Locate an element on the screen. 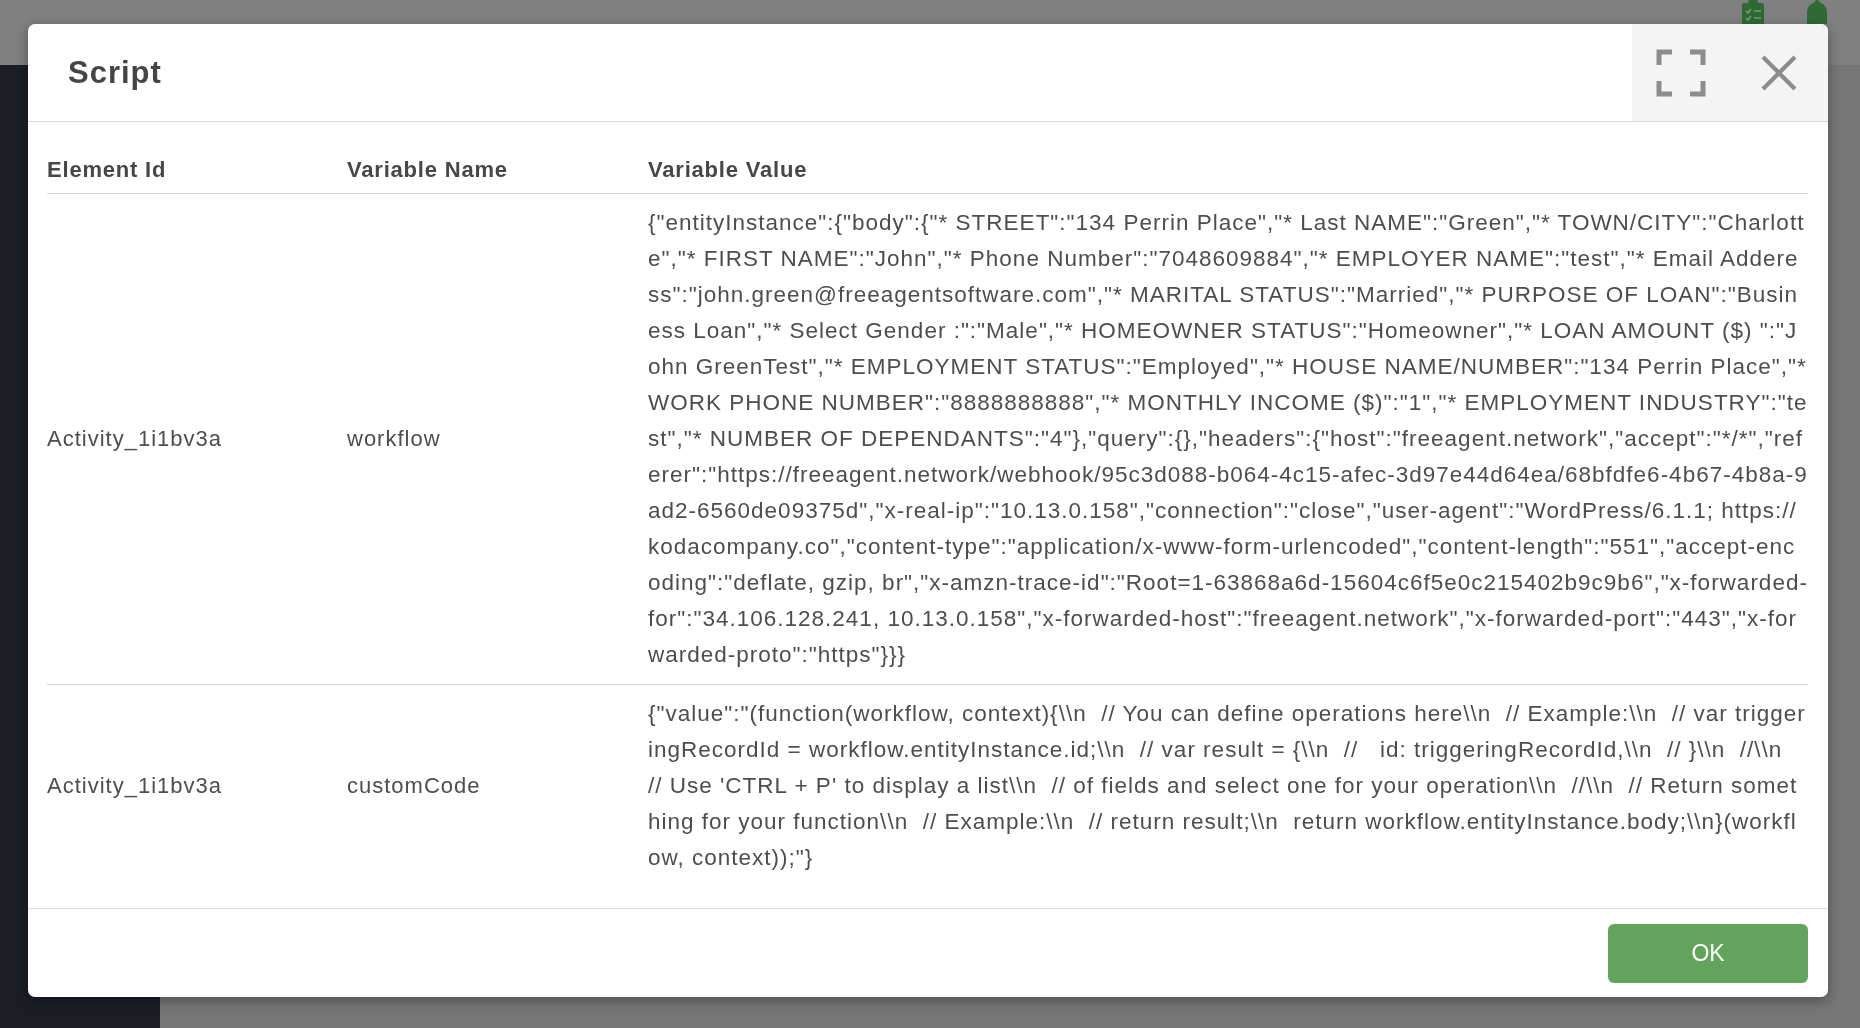  variable-value-cell-text: {"value":"(function(workflow, context){\\n // You can define operations here\\n // Example:\\n // var triggeringRecordId = workflow.entityInstance.id;\\n // var result = {\\n // id: triggeringRecordId,\\n // }\\n //\\n // Use 'CTRL + P' to display a list\\n // of fields and select one for your operation\\n //\\n // Return something for your function\\n // Example:\\n // return result;\\n return workflow.entityInstance.body;\\n}(workflow, context));"} is located at coordinates (1227, 786).